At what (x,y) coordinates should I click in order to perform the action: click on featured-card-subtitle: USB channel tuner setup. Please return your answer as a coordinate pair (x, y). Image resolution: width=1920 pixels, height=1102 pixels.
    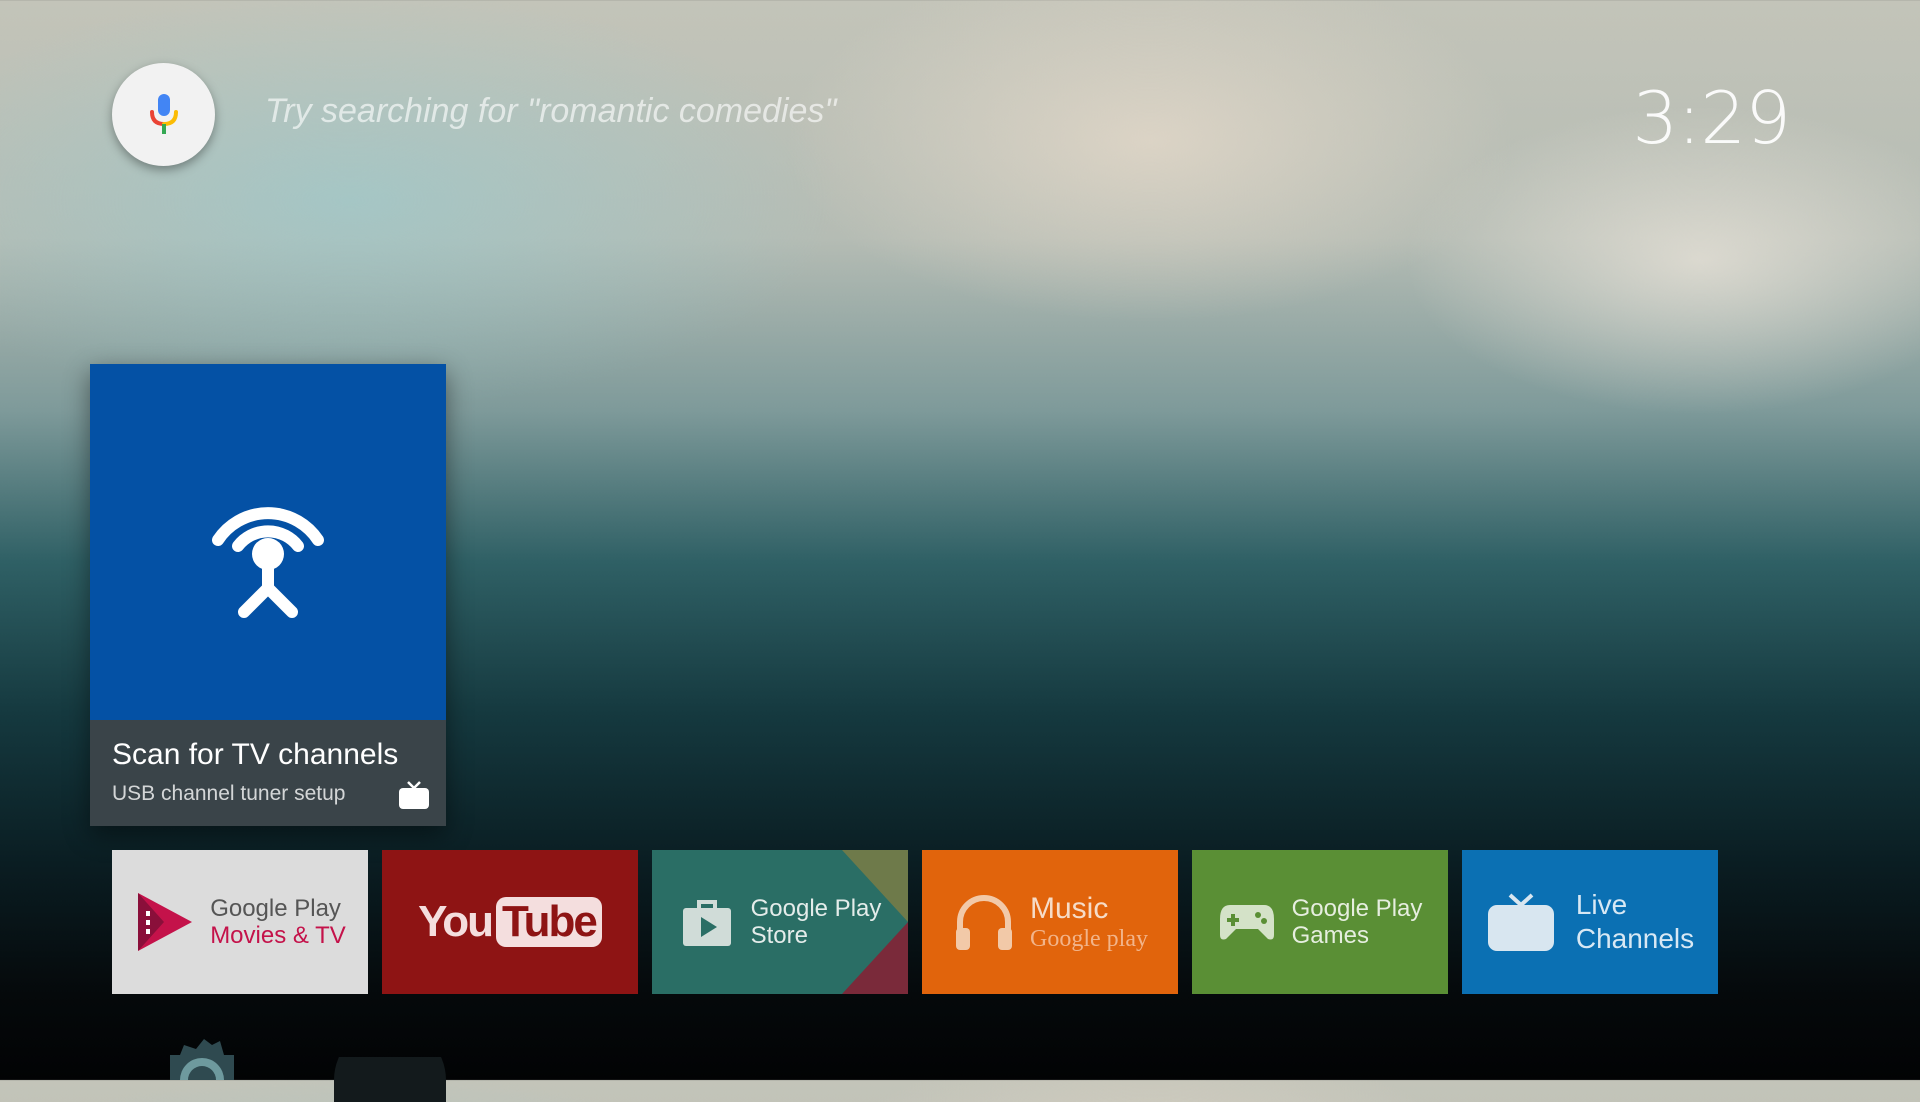
    Looking at the image, I should click on (229, 793).